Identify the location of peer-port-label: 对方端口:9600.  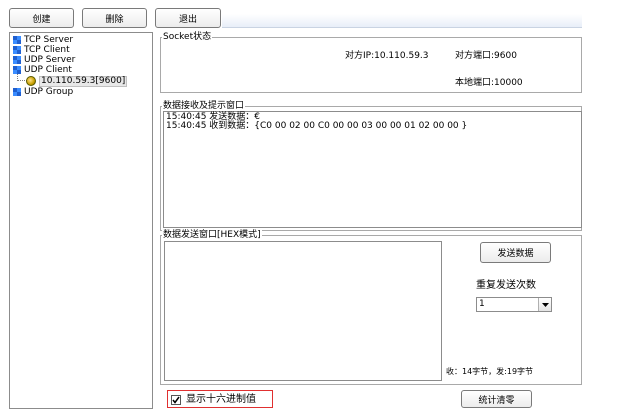
(486, 56).